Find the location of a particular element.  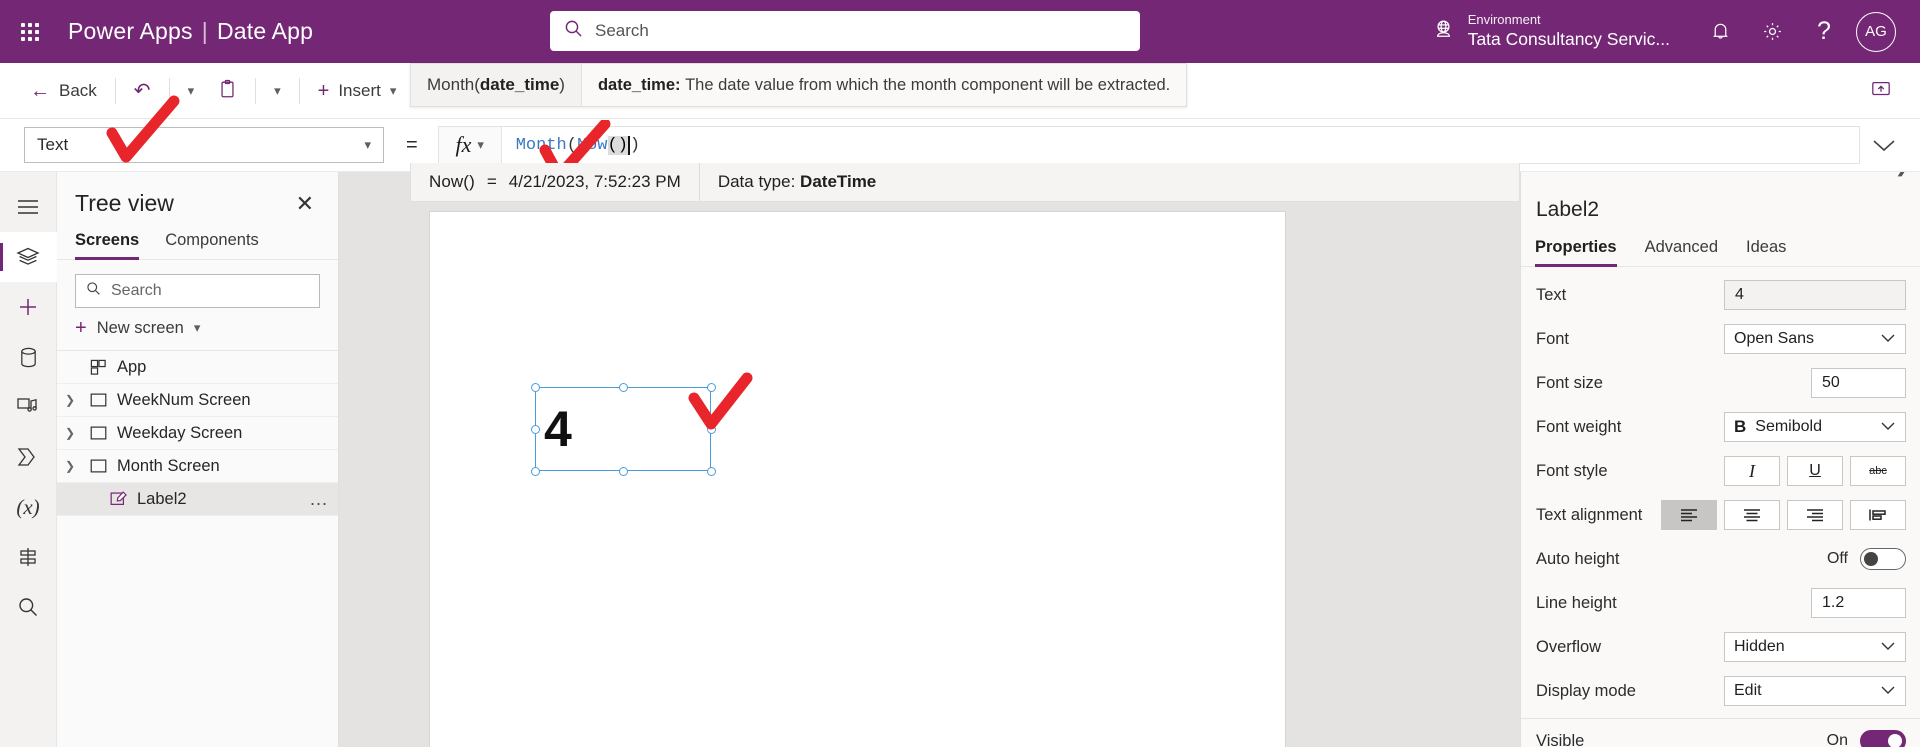

label2-control: 4 is located at coordinates (623, 429).